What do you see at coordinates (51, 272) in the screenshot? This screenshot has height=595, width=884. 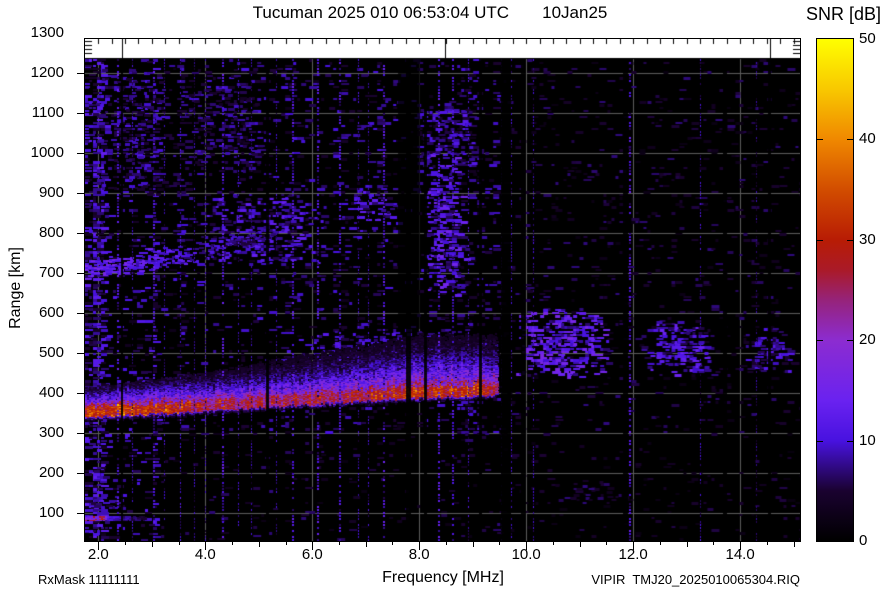 I see `y-axis-tick-label: 700` at bounding box center [51, 272].